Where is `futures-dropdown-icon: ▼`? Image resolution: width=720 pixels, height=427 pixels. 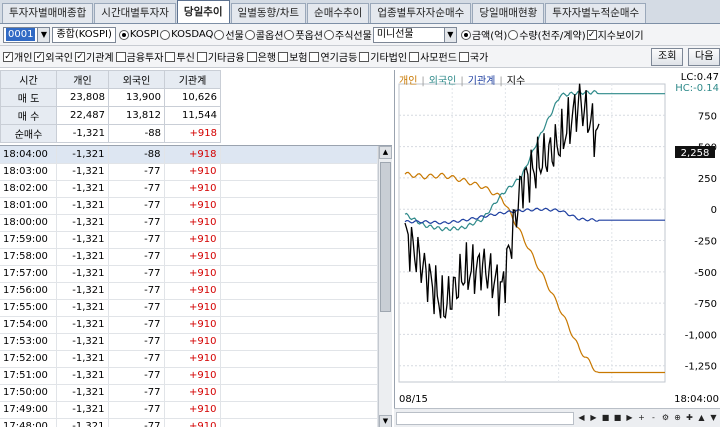
futures-dropdown-icon: ▼ is located at coordinates (450, 34).